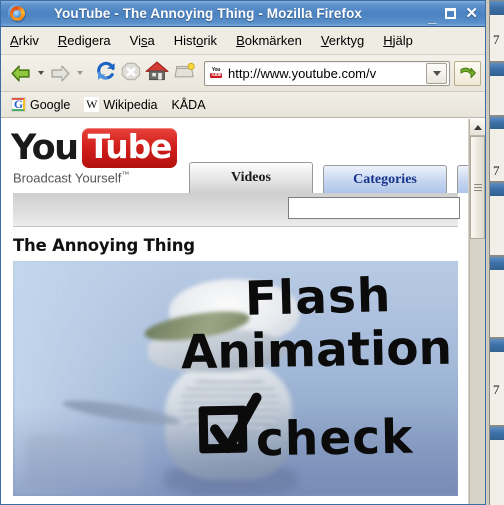  I want to click on slogan-text: Broadcast Yourself, so click(67, 178).